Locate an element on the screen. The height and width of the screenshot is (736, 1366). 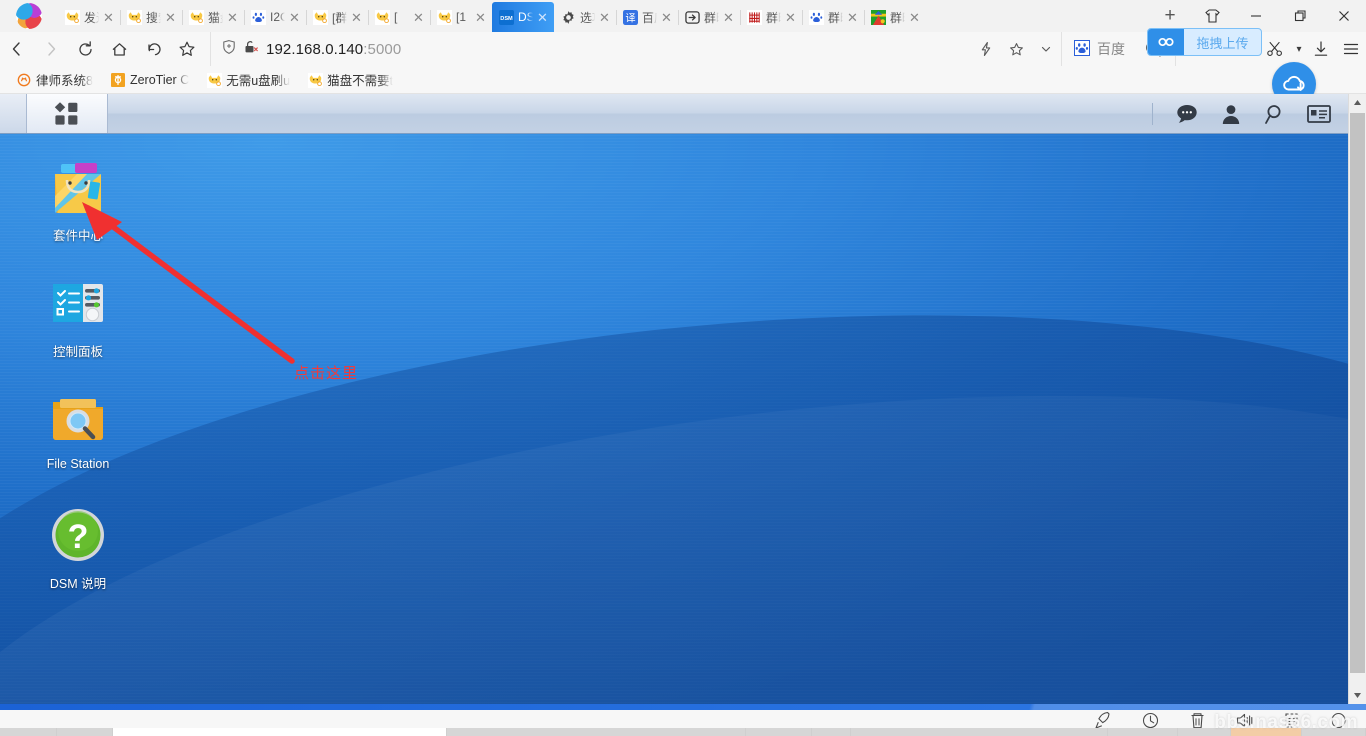
scroll-up-arrow-icon is located at coordinates (1357, 102).